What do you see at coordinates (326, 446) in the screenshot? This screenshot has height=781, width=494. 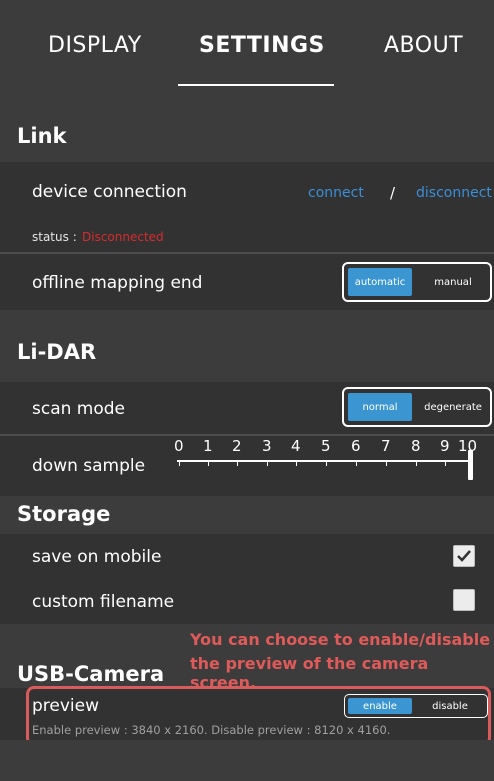 I see `slider-tick-label: 5` at bounding box center [326, 446].